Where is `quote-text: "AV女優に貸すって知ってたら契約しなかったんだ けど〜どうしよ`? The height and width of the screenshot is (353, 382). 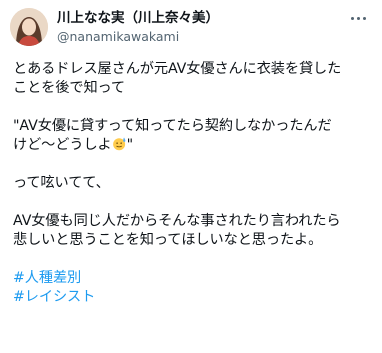
quote-text: "AV女優に貸すって知ってたら契約しなかったんだ けど〜どうしよ is located at coordinates (172, 135).